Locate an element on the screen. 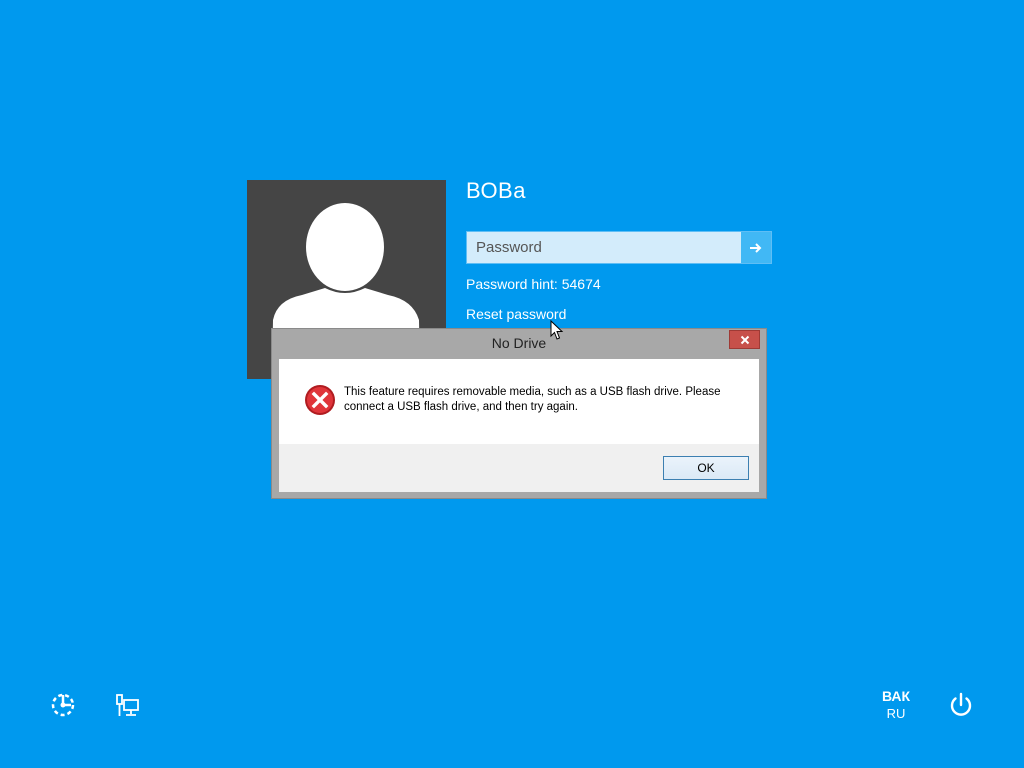  ease-of-access-icon is located at coordinates (63, 705).